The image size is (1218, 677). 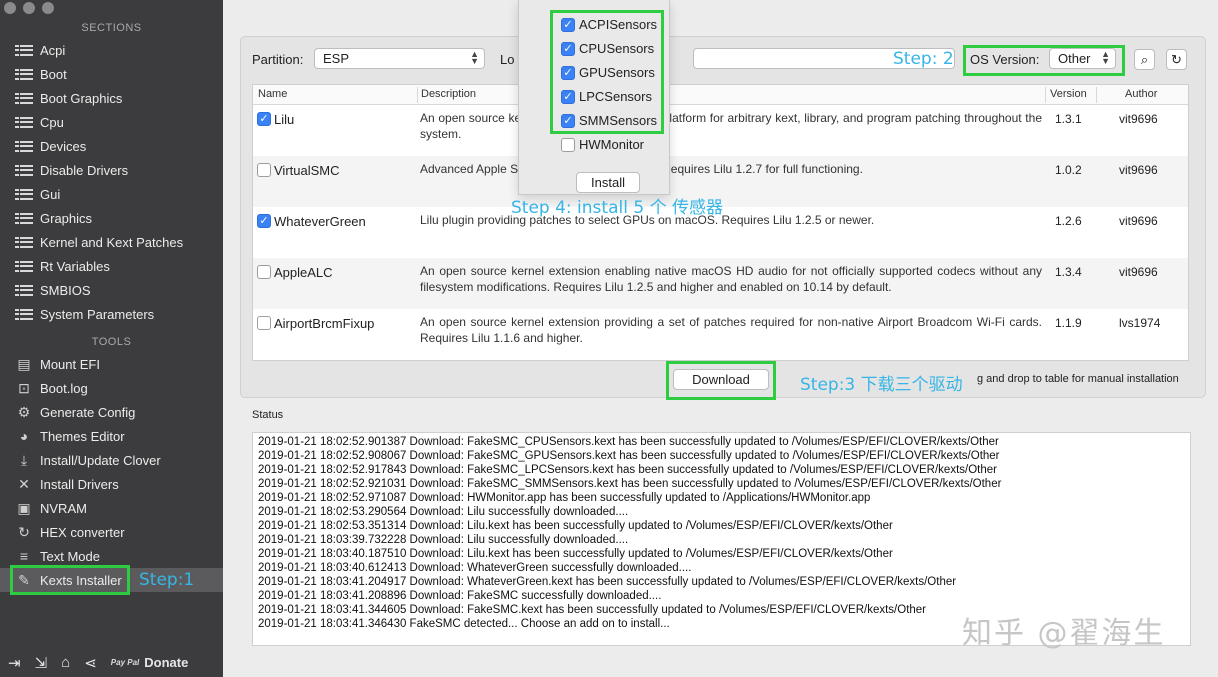 What do you see at coordinates (70, 580) in the screenshot?
I see `step1-highlight-box` at bounding box center [70, 580].